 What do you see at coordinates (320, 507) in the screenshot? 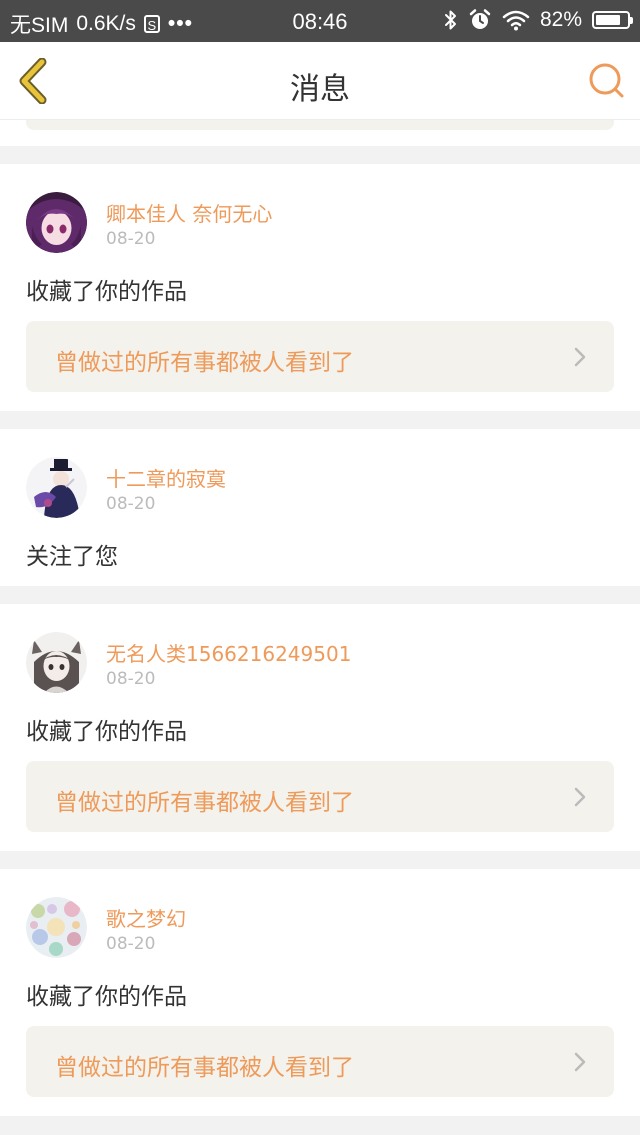
I see `notification-card: 十二章的寂寞 08-20 关注了您` at bounding box center [320, 507].